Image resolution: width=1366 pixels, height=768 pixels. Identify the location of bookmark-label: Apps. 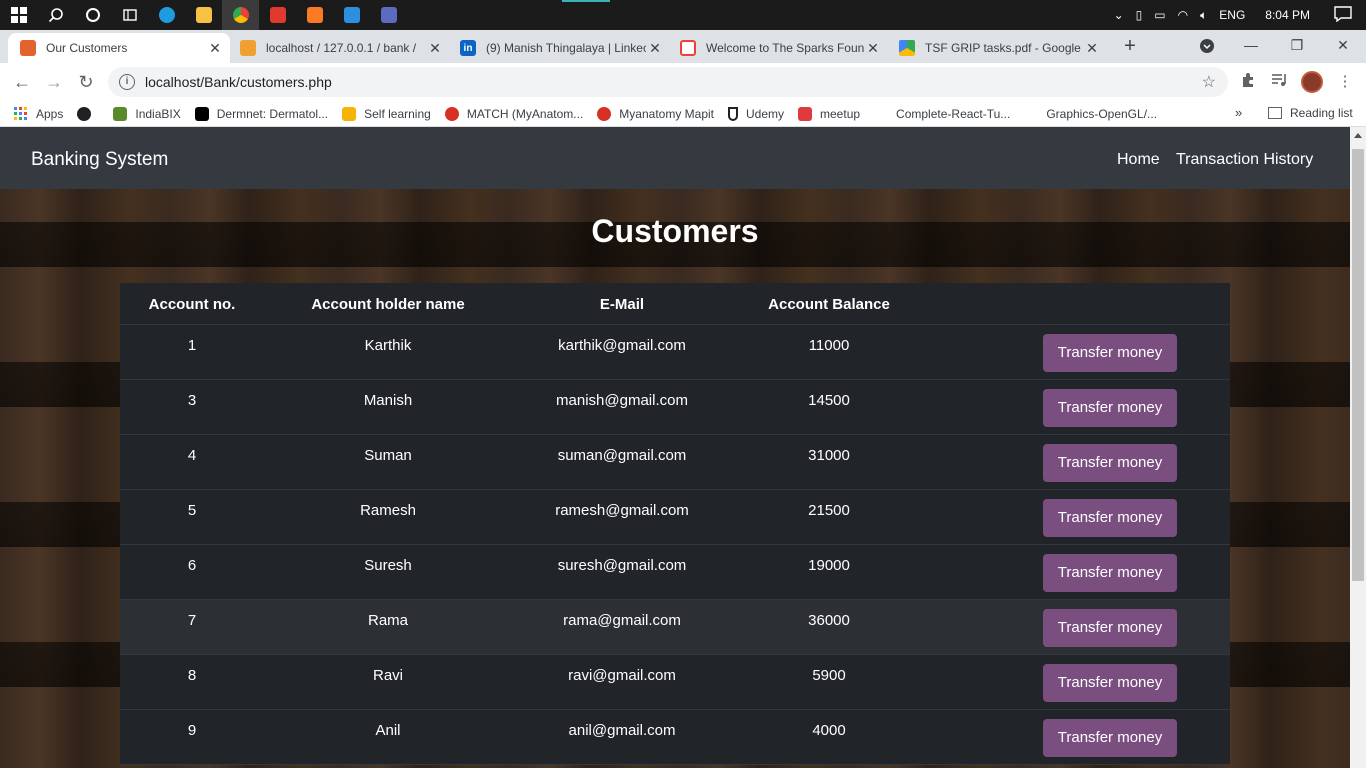
(50, 113).